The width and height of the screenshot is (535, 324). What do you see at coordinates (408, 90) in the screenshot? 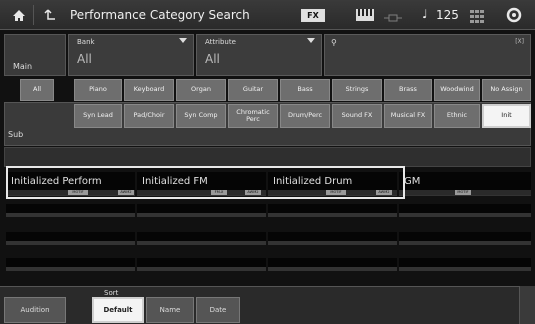
I see `main-cat-brass: Brass` at bounding box center [408, 90].